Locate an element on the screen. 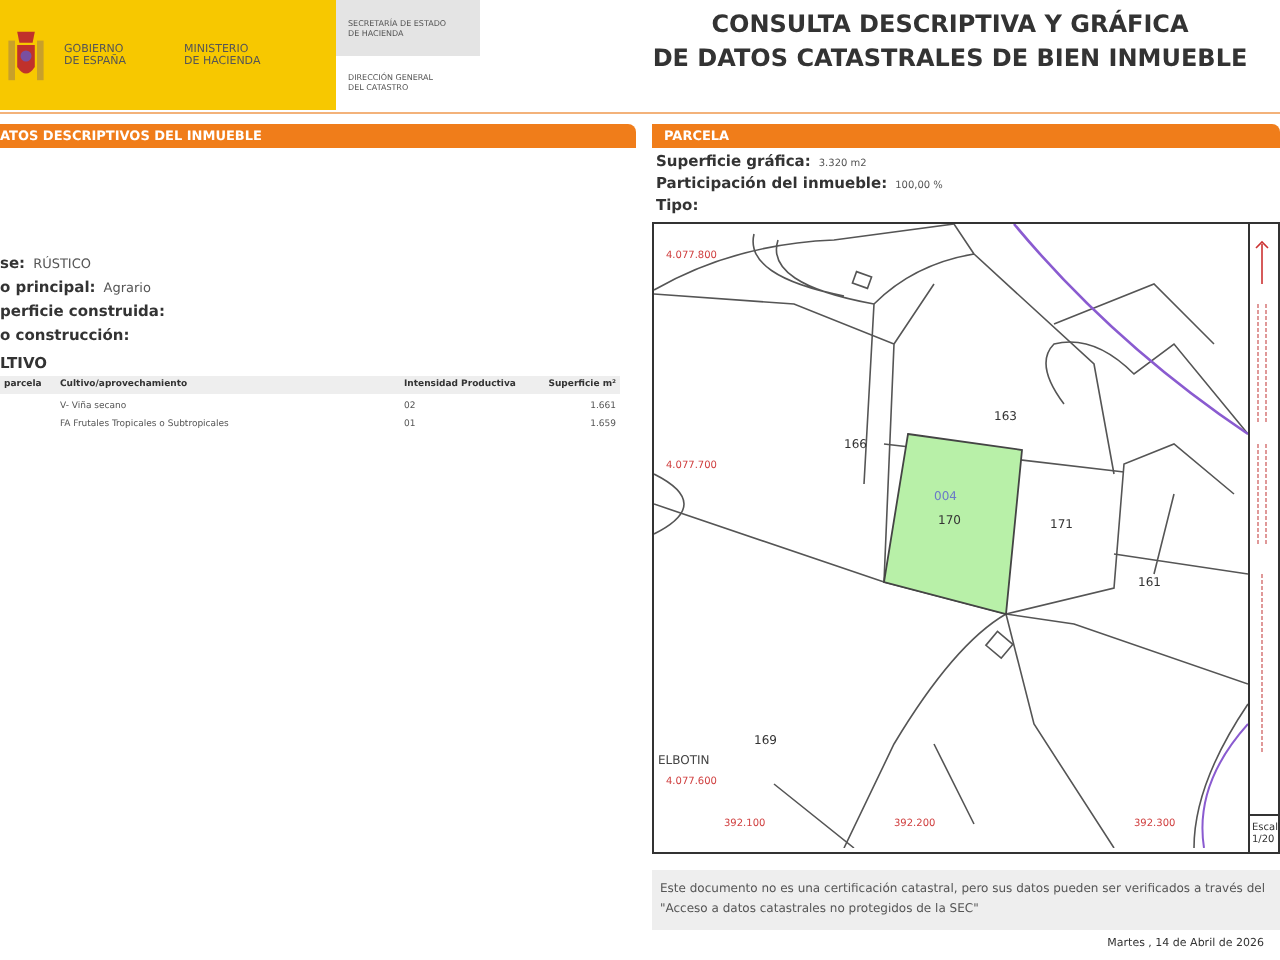 Image resolution: width=1280 pixels, height=960 pixels. document-title: DE DATOS CATASTRALES DE BIEN INMUEBLE is located at coordinates (950, 59).